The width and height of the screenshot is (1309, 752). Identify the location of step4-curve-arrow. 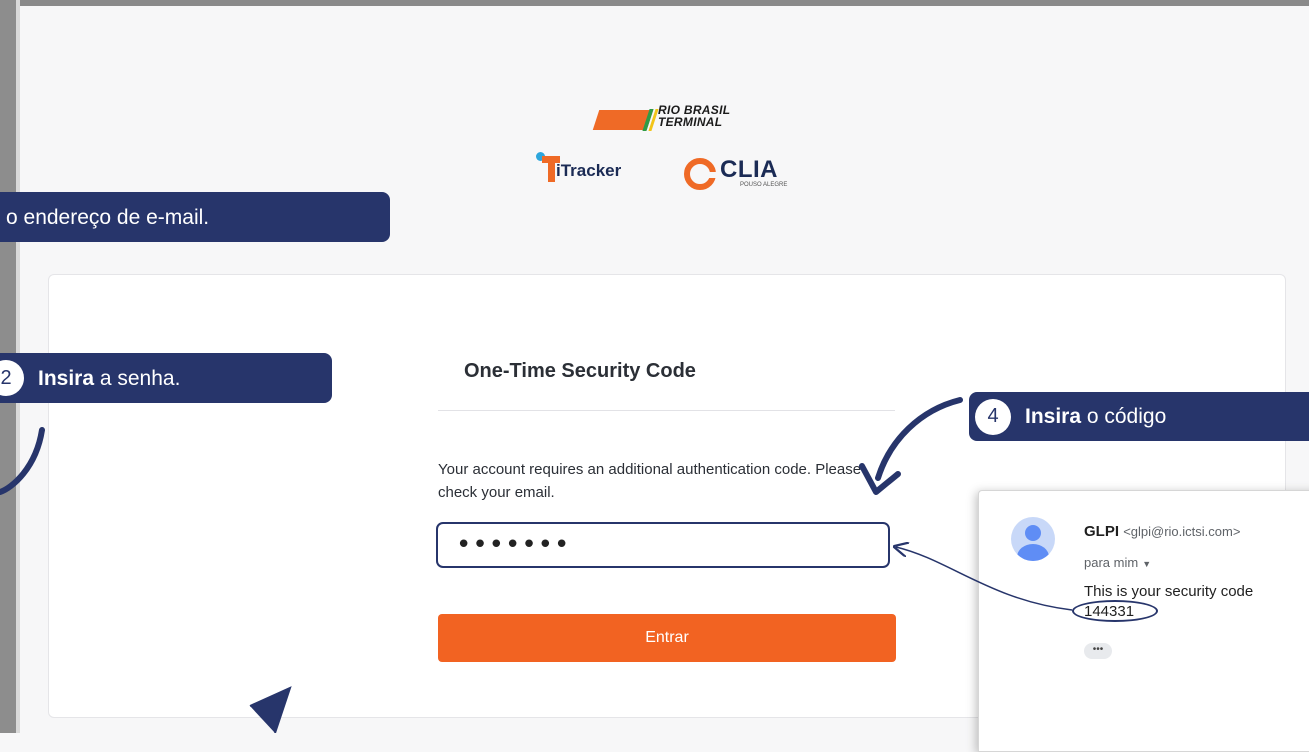
(919, 439).